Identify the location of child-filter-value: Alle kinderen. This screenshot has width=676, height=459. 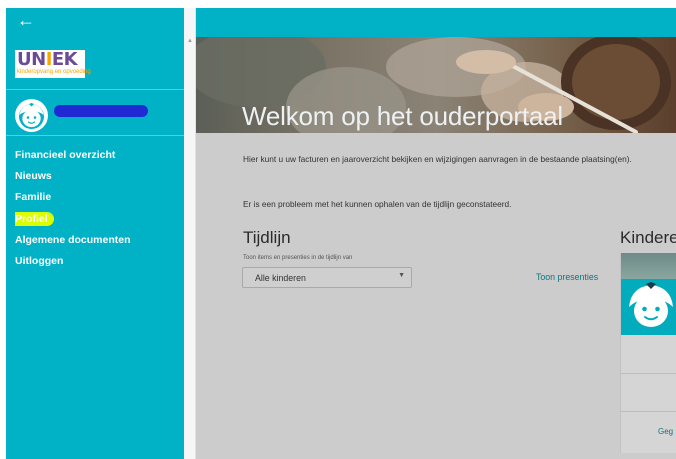
(280, 278).